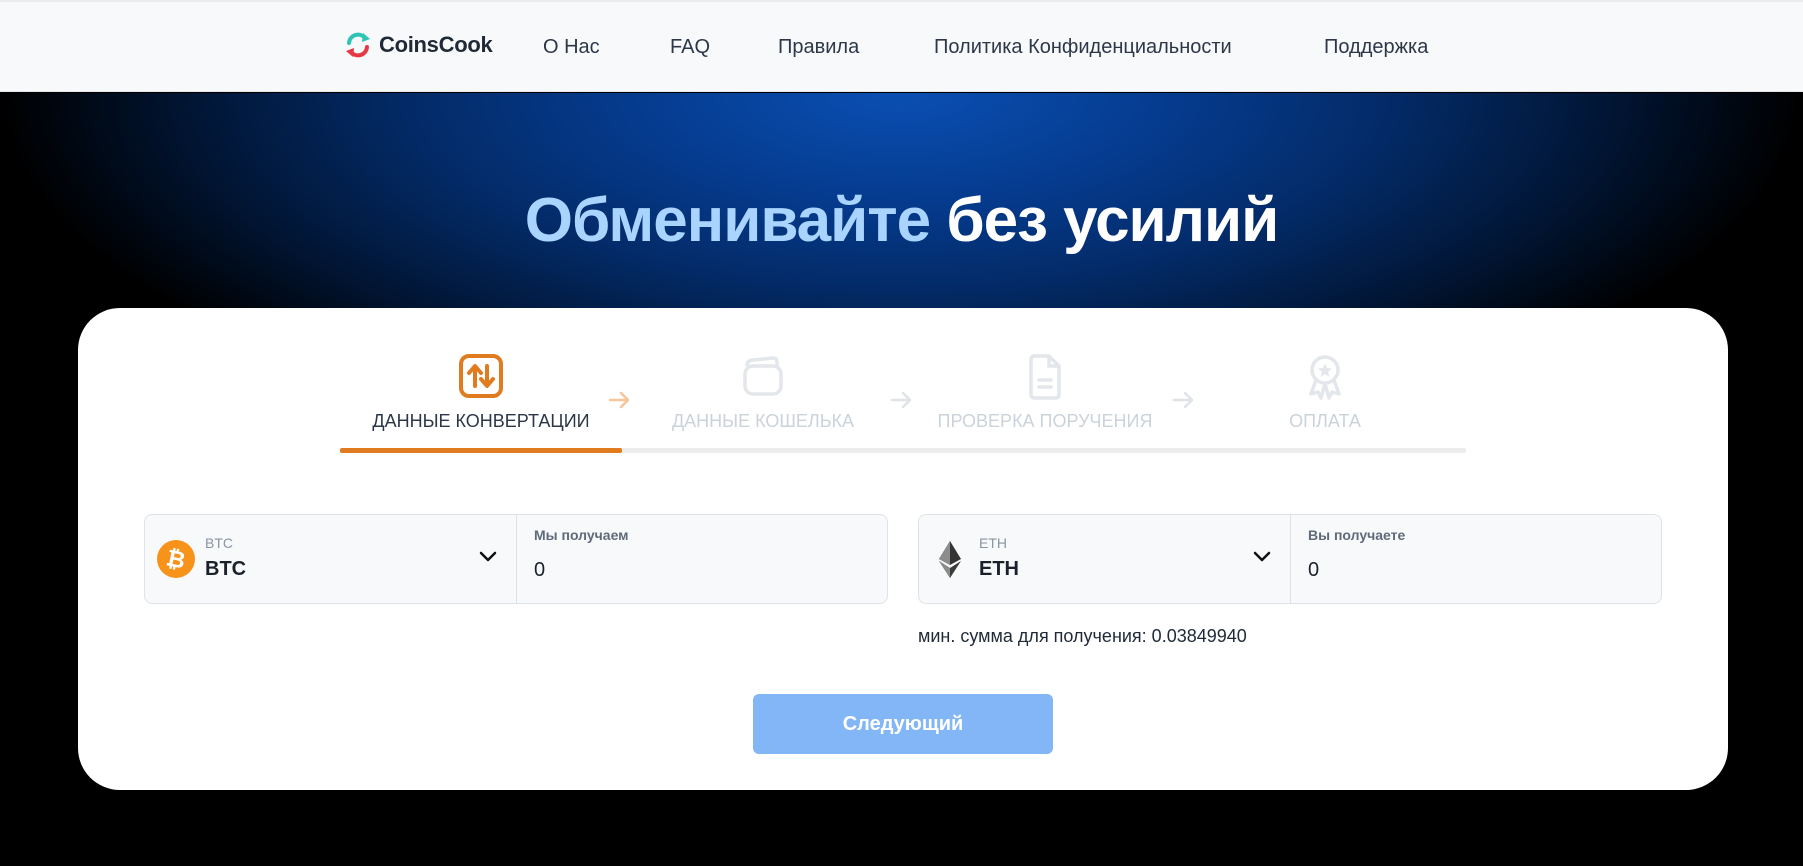 The image size is (1803, 866). Describe the element at coordinates (436, 44) in the screenshot. I see `brand-name: CoinsCook` at that location.